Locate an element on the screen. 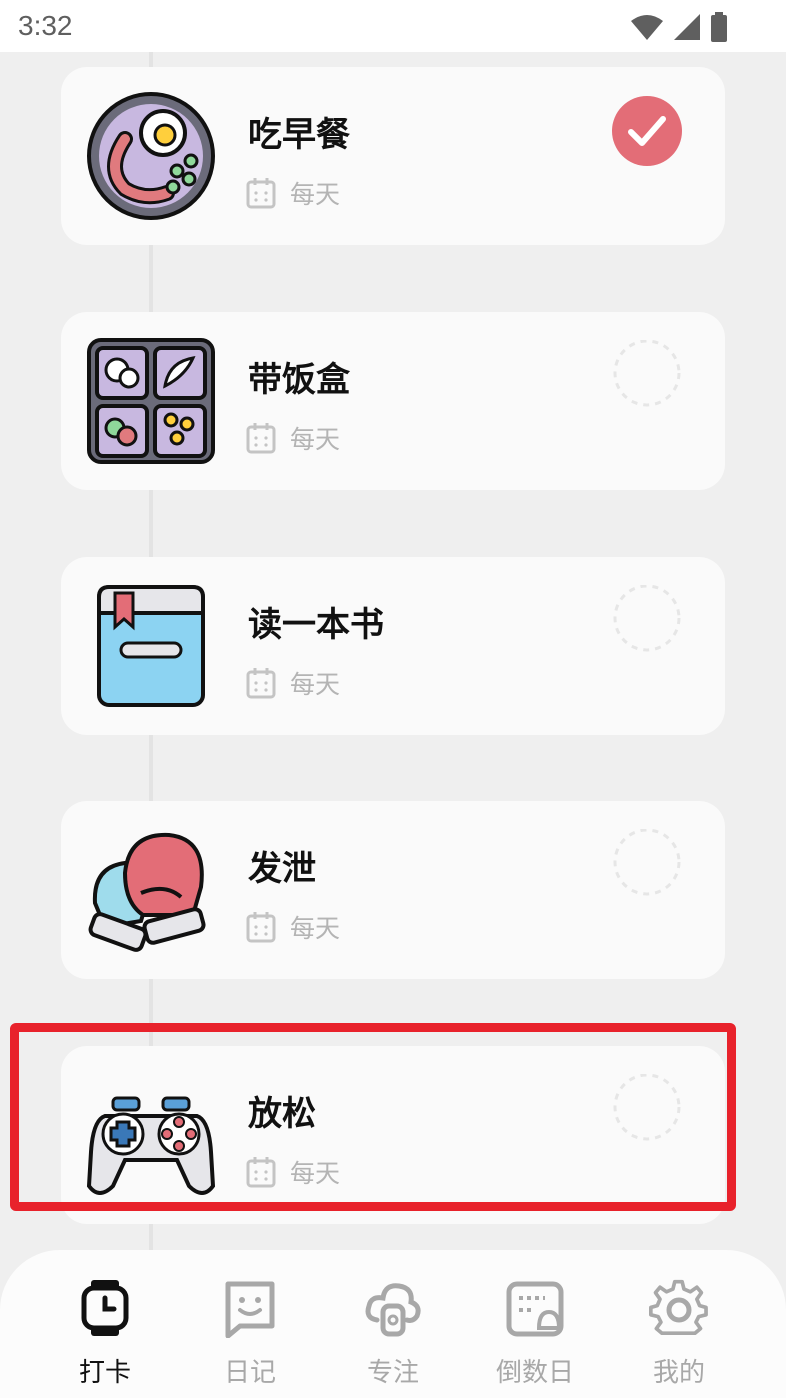  countdown-calendar-icon is located at coordinates (535, 1309).